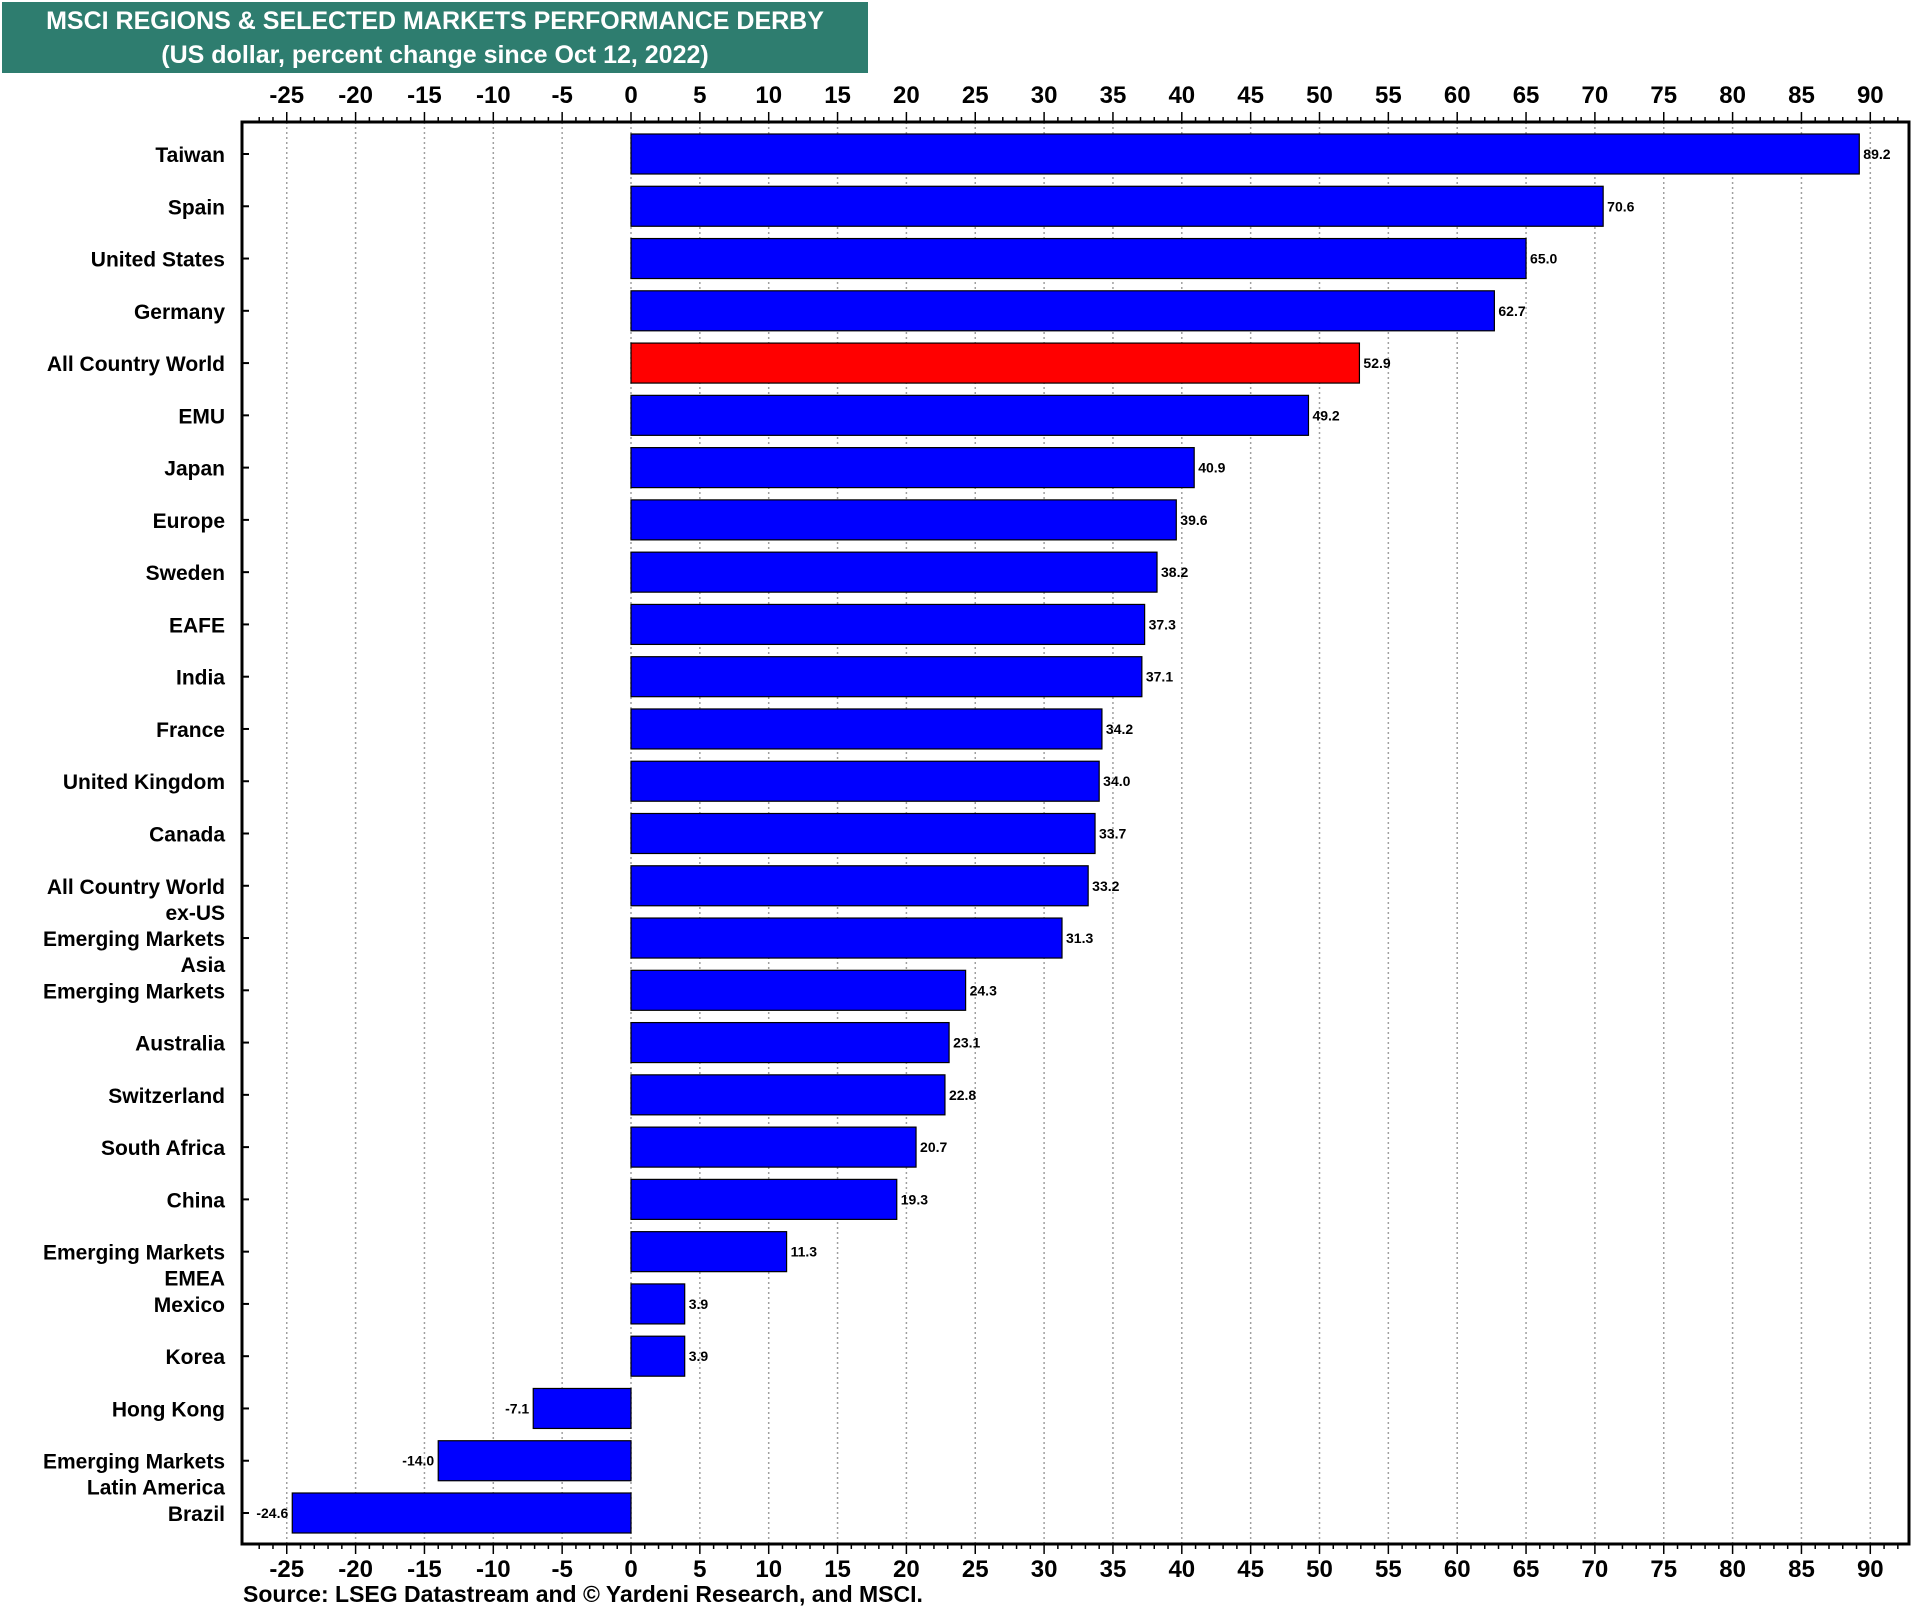  What do you see at coordinates (190, 155) in the screenshot?
I see `category-label: Taiwan` at bounding box center [190, 155].